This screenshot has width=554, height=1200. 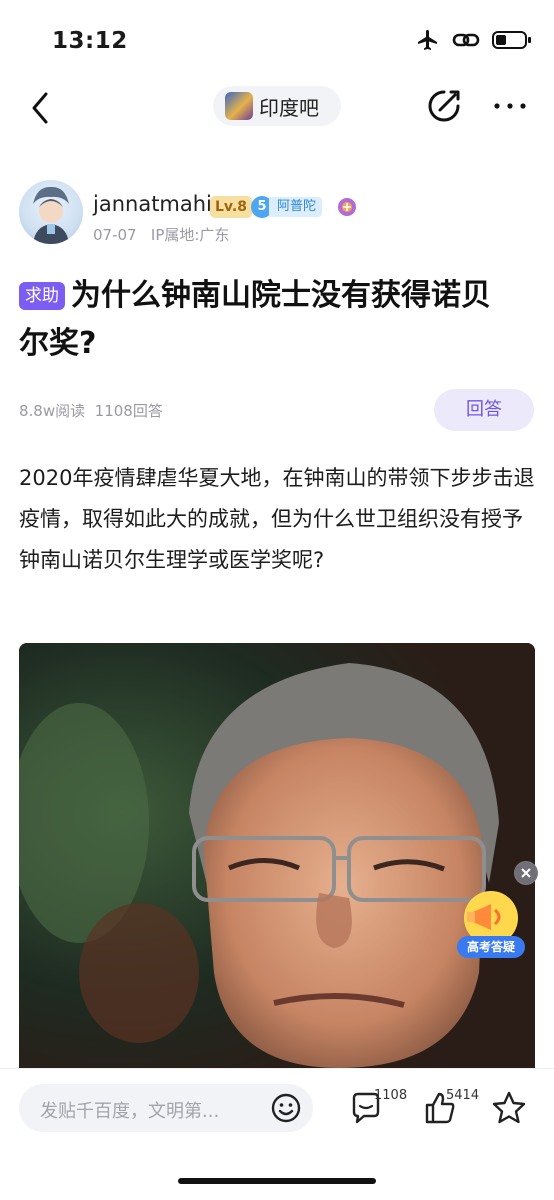 What do you see at coordinates (427, 40) in the screenshot?
I see `airplane-icon` at bounding box center [427, 40].